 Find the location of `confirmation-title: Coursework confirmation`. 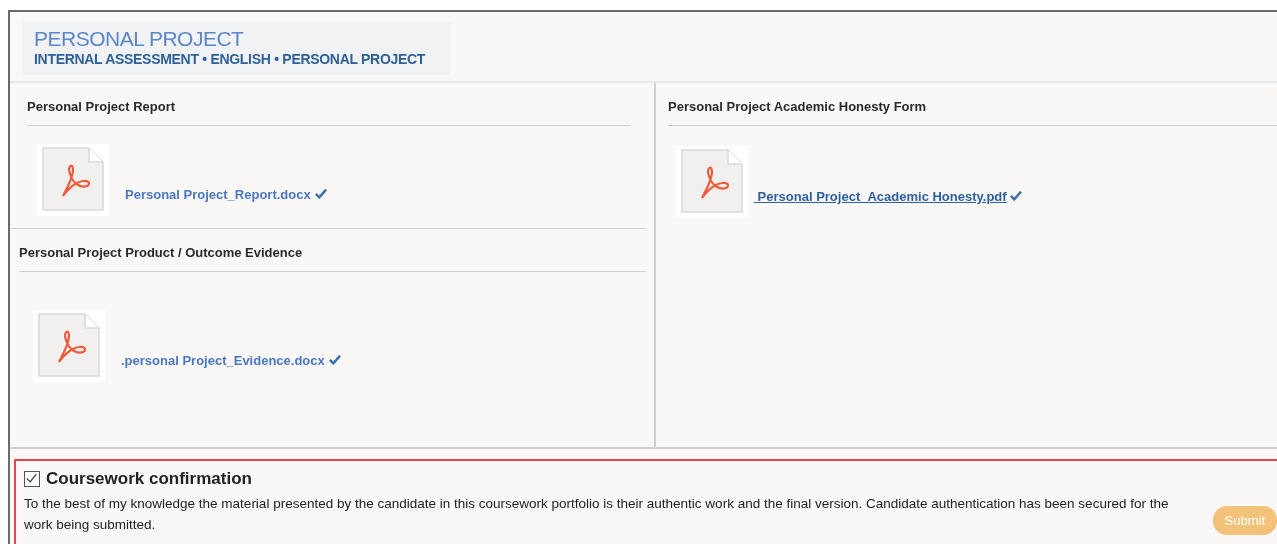

confirmation-title: Coursework confirmation is located at coordinates (149, 479).